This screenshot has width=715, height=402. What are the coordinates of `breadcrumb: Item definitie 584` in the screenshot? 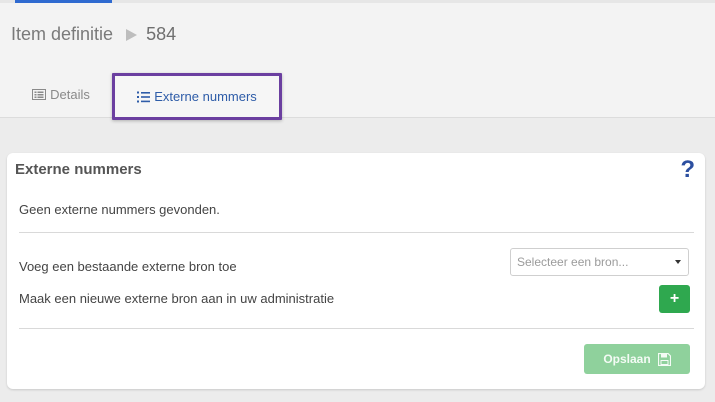 It's located at (93, 34).